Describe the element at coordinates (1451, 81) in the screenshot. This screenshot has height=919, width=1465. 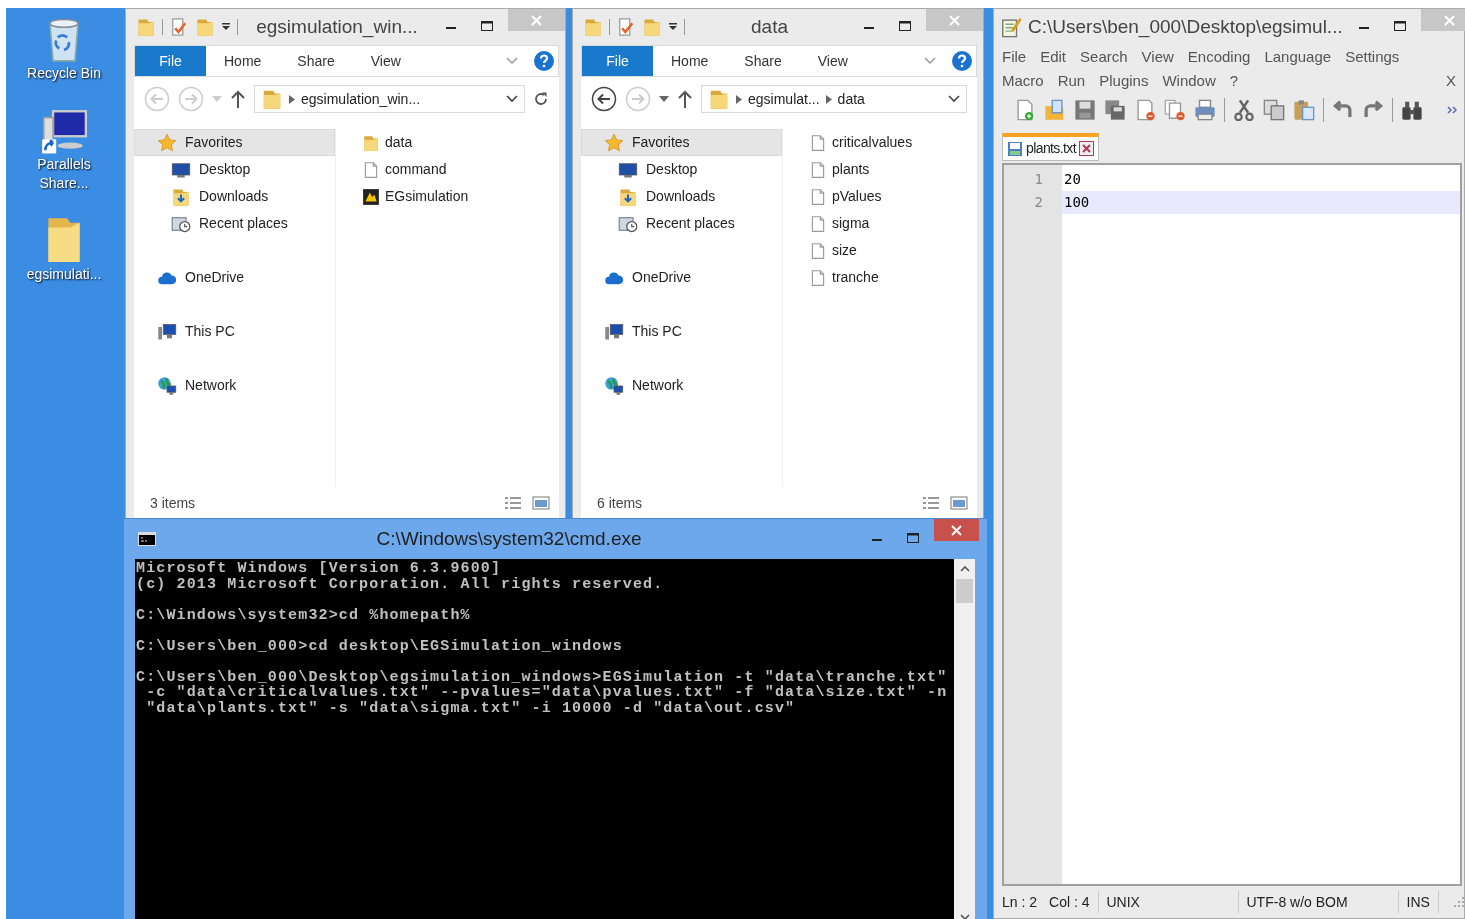
I see `close-document-button: X` at that location.